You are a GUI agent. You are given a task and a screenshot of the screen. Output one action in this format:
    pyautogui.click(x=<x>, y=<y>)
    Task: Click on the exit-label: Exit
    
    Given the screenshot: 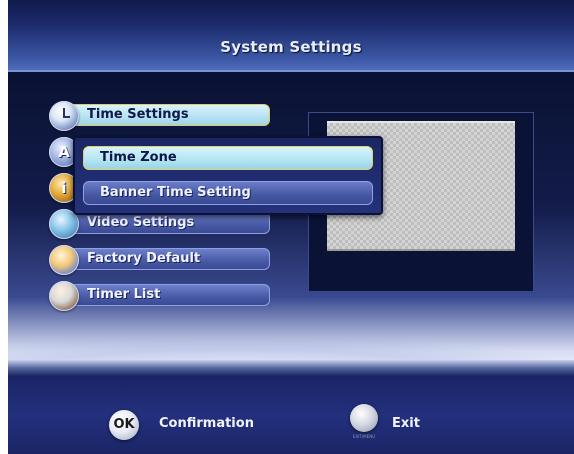 What is the action you would take?
    pyautogui.click(x=406, y=423)
    